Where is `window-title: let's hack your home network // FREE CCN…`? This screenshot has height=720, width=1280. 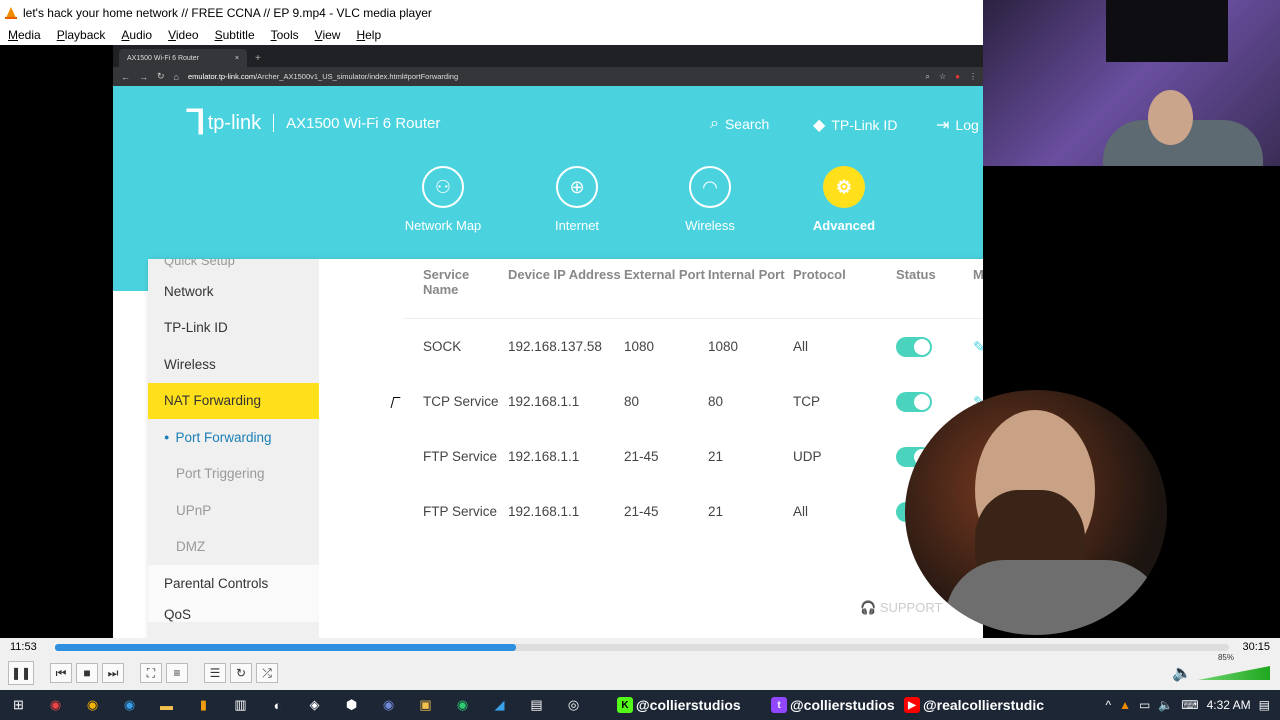 window-title: let's hack your home network // FREE CCN… is located at coordinates (227, 12).